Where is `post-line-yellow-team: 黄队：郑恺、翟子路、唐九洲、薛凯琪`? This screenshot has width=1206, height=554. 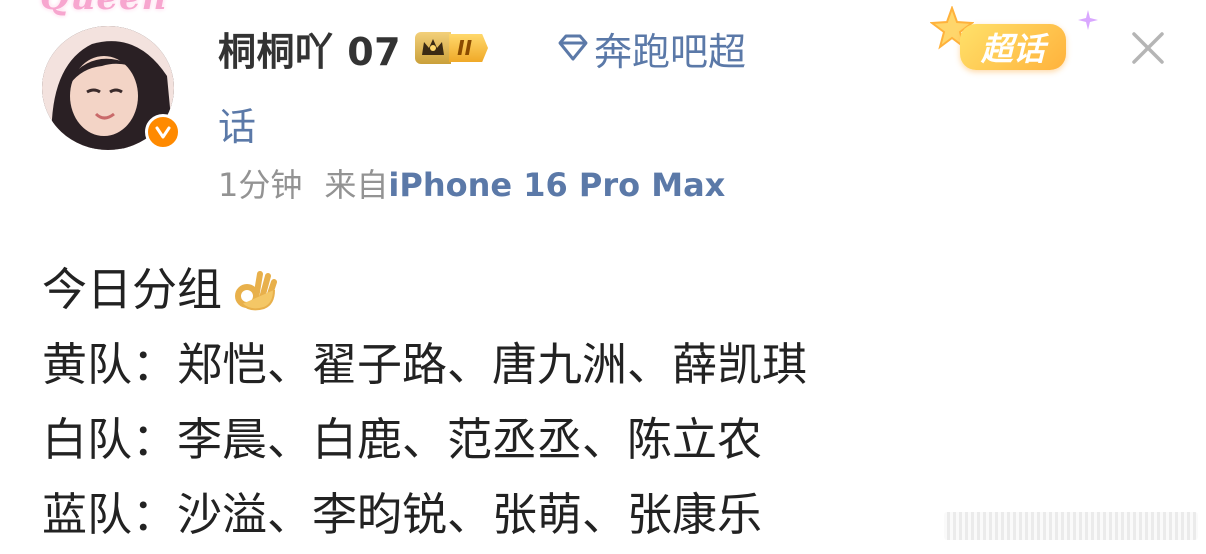 post-line-yellow-team: 黄队：郑恺、翟子路、唐九洲、薛凯琪 is located at coordinates (425, 364).